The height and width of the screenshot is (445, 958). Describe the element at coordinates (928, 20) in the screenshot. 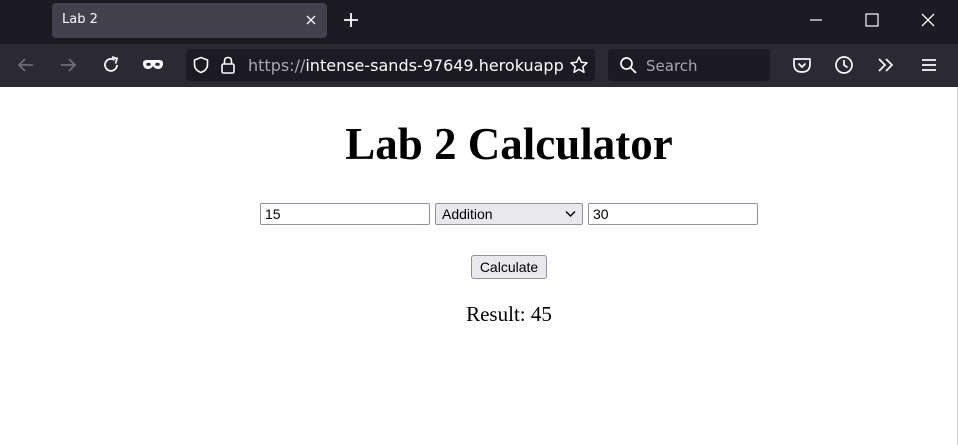

I see `close-window-icon` at that location.